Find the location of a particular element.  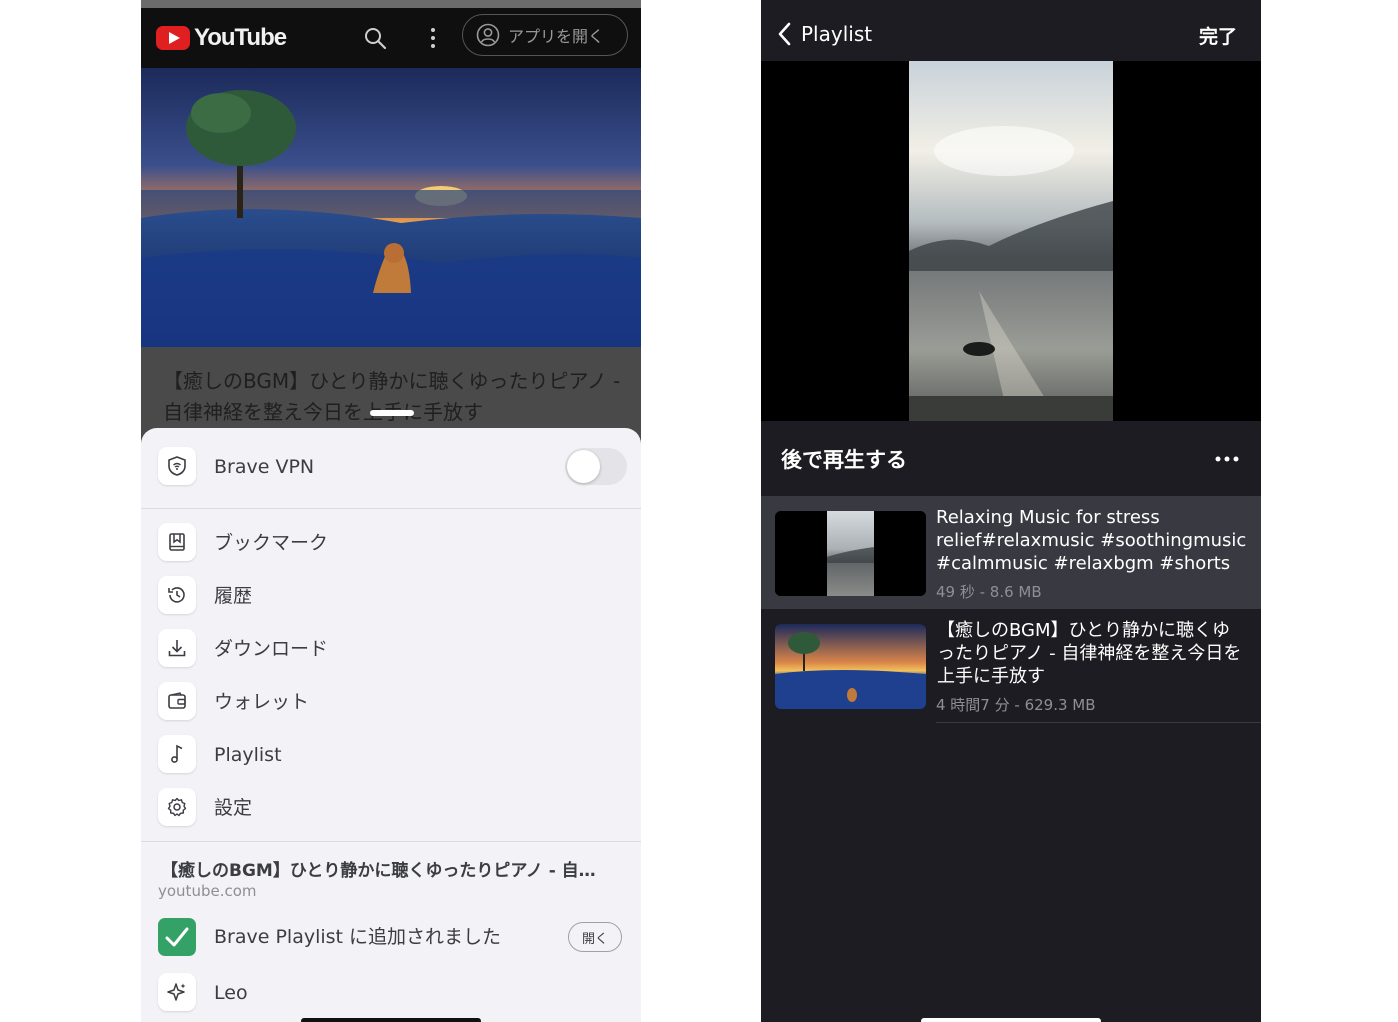

music-note-icon is located at coordinates (177, 753).